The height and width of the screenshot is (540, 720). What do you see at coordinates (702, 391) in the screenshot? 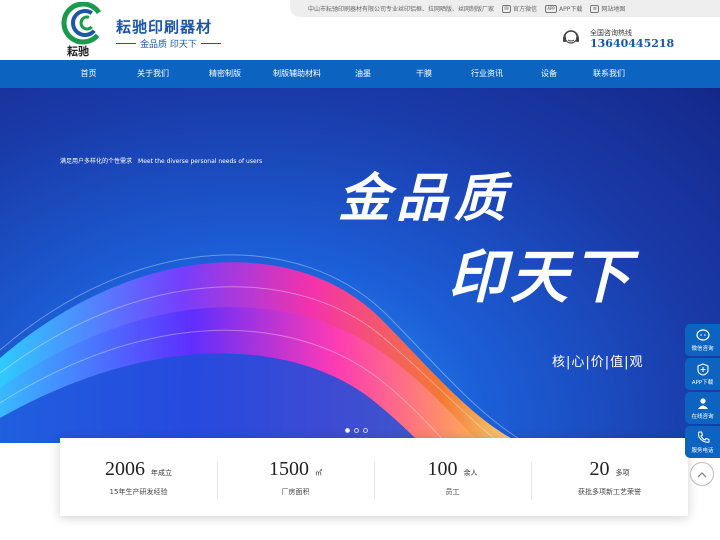
I see `side-float-bar: 微信咨询 APP下载 在线咨询 服务电话` at bounding box center [702, 391].